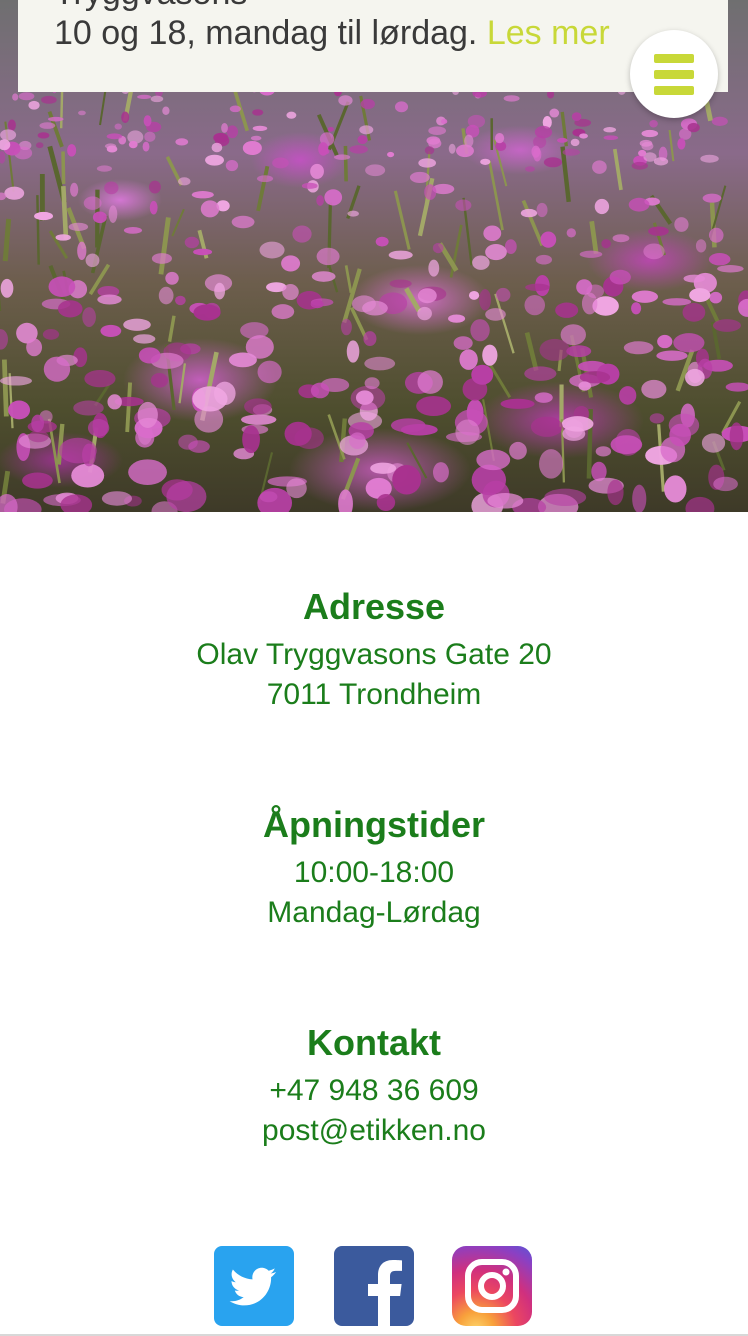 Image resolution: width=748 pixels, height=1336 pixels. Describe the element at coordinates (332, 33) in the screenshot. I see `banner-text: 10 og 18, mandag til lørdag. Les mer` at that location.